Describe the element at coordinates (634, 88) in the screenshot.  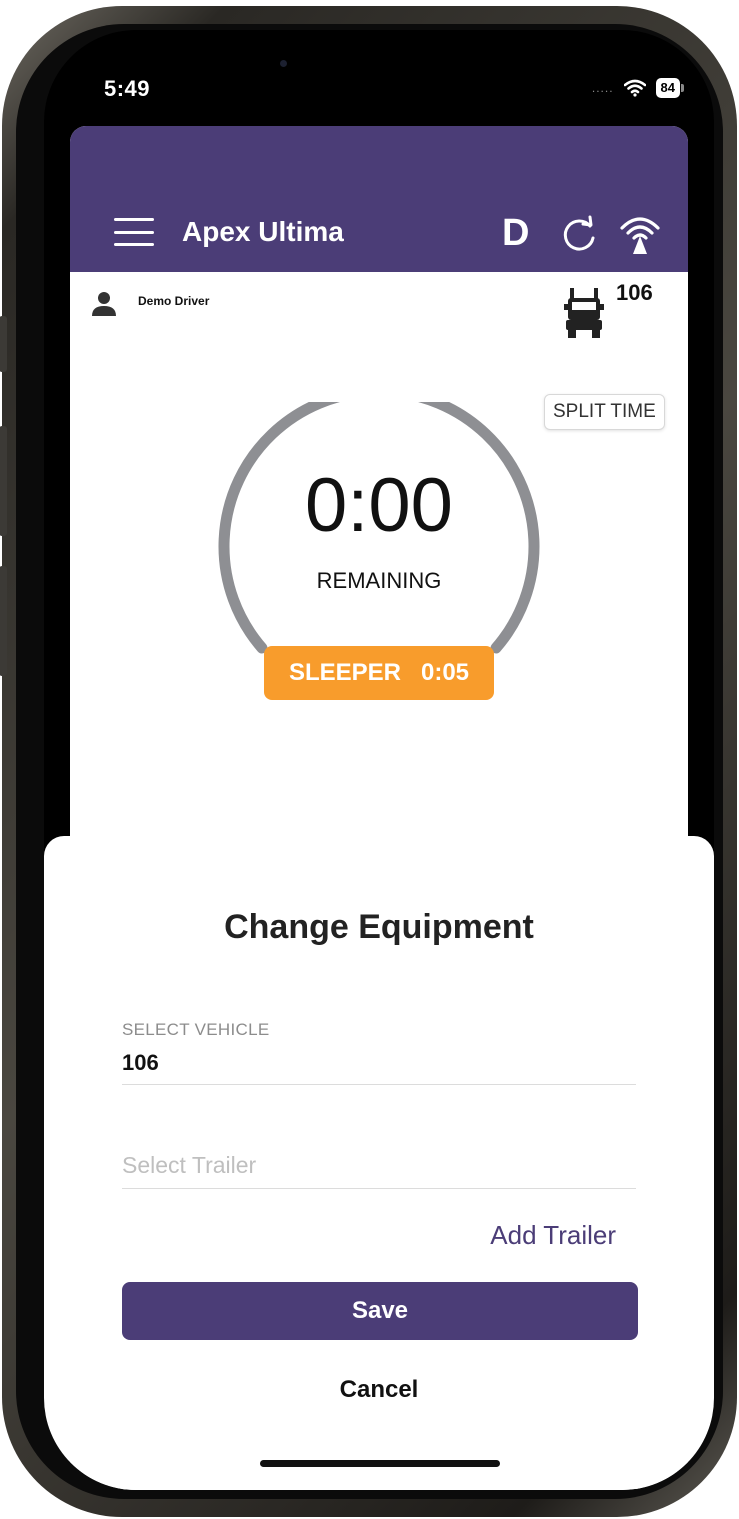
I see `wifi-status-icon` at that location.